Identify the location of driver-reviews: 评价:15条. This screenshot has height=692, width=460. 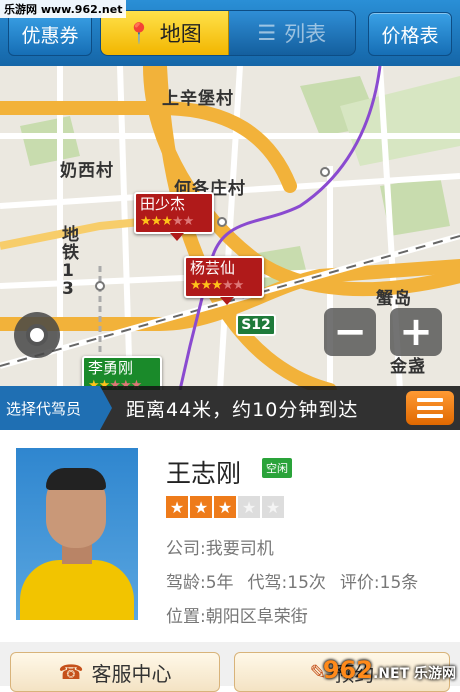
(379, 583).